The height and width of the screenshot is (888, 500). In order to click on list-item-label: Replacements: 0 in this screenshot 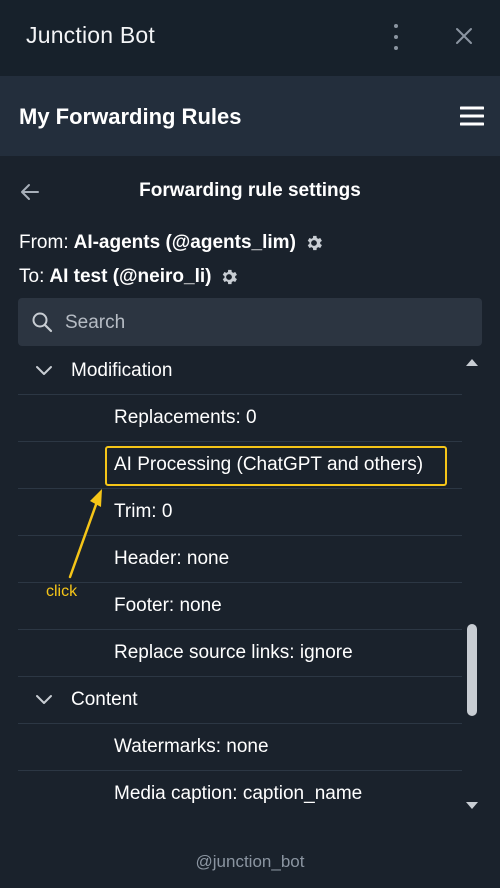, I will do `click(185, 417)`.